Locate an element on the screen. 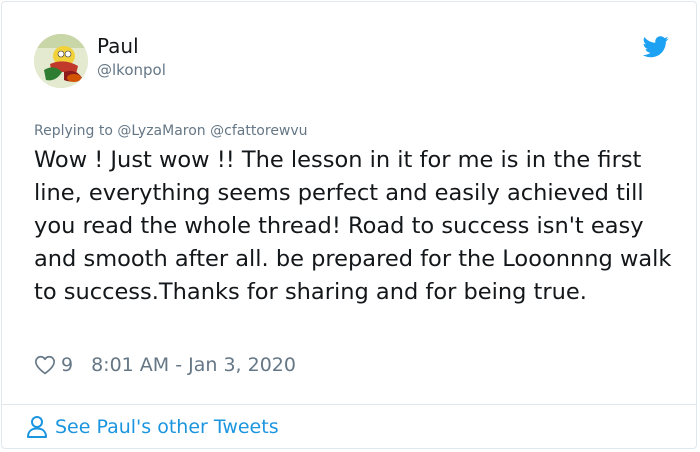 This screenshot has height=452, width=700. like-count: 9 is located at coordinates (67, 365).